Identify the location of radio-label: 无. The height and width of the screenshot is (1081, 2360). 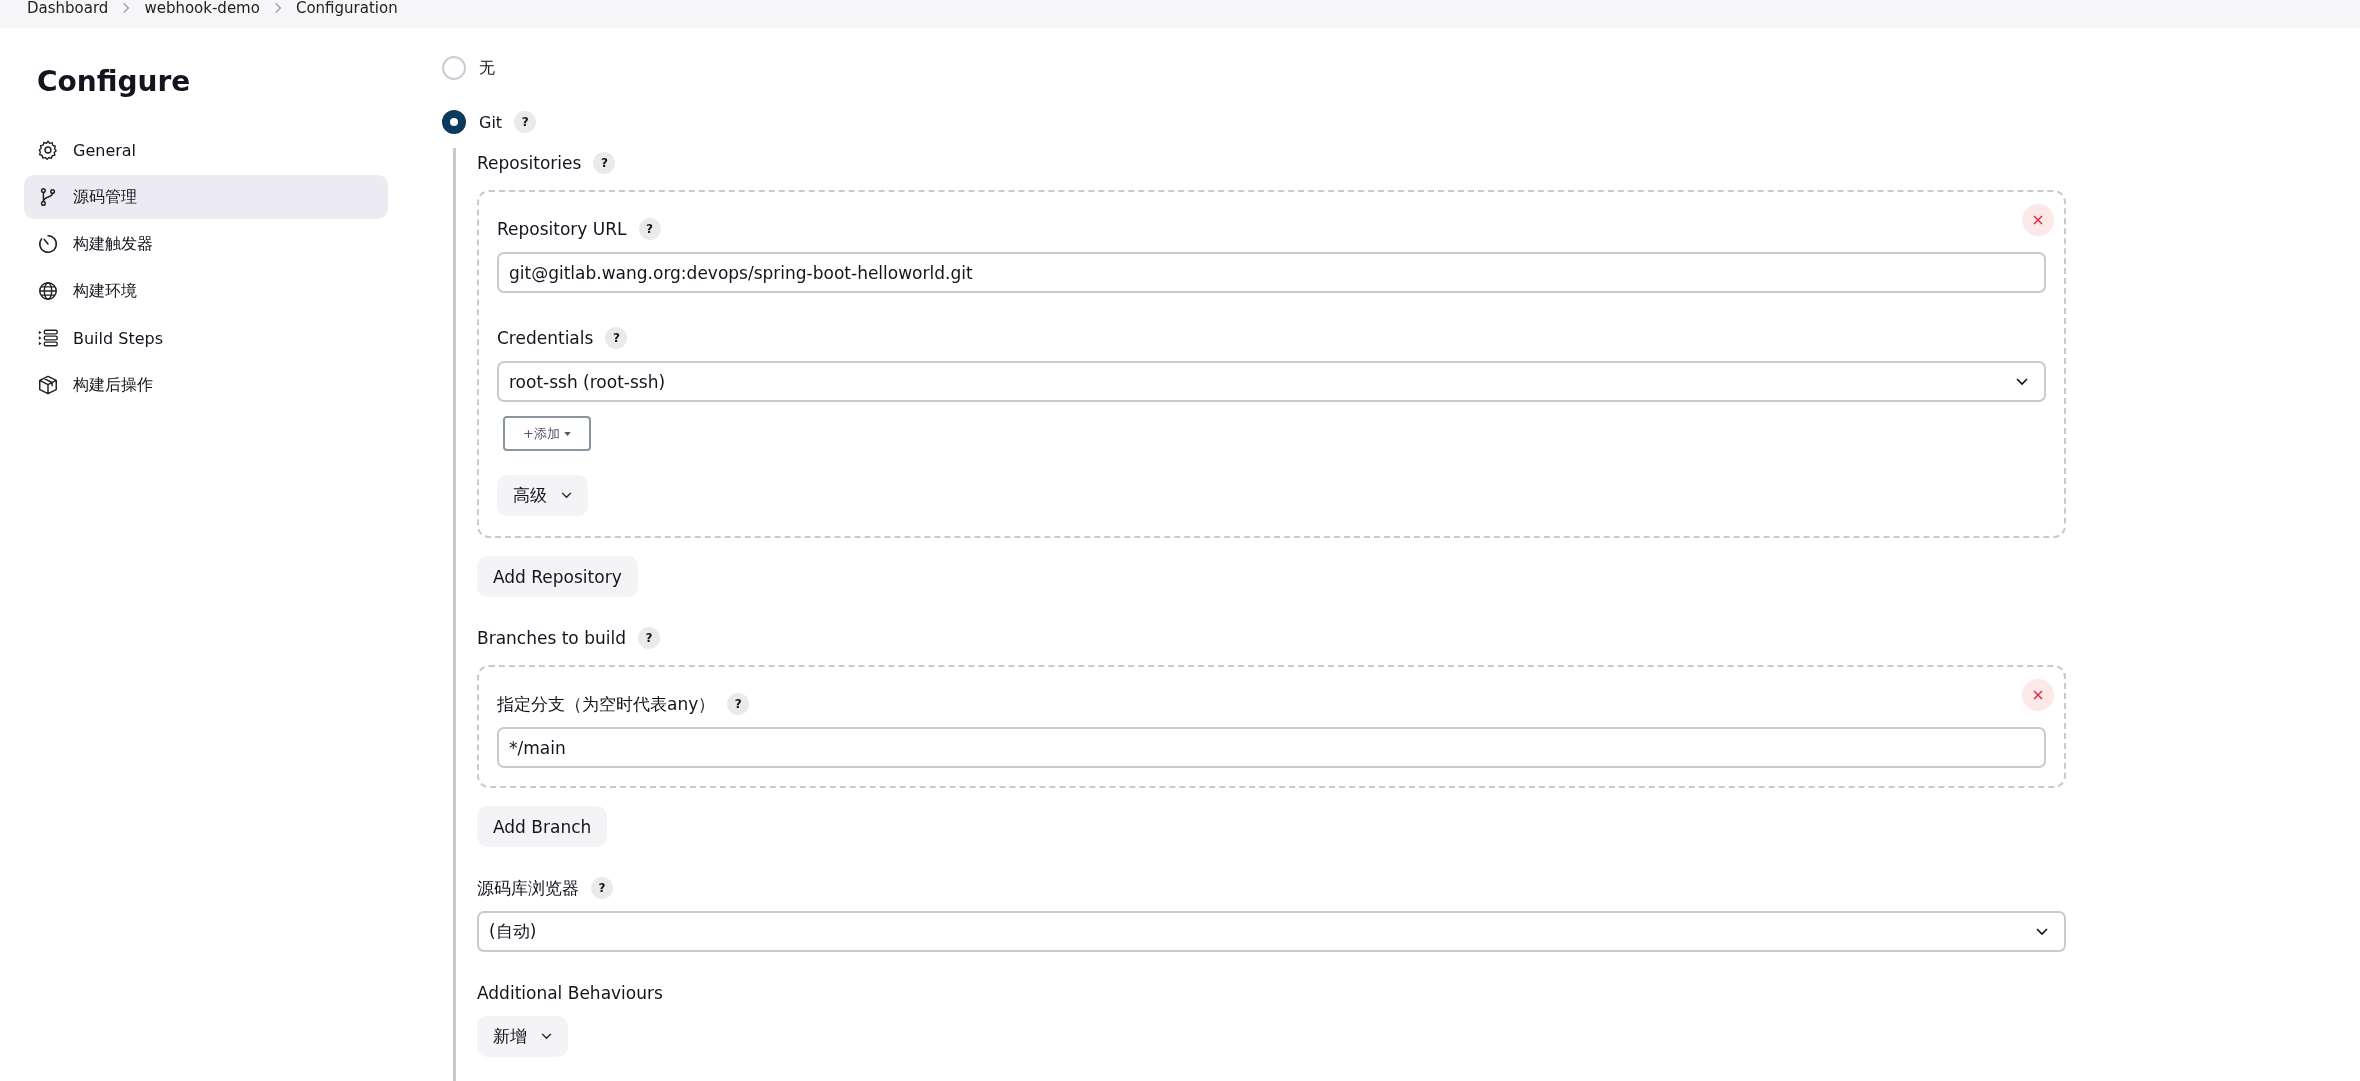
(487, 68).